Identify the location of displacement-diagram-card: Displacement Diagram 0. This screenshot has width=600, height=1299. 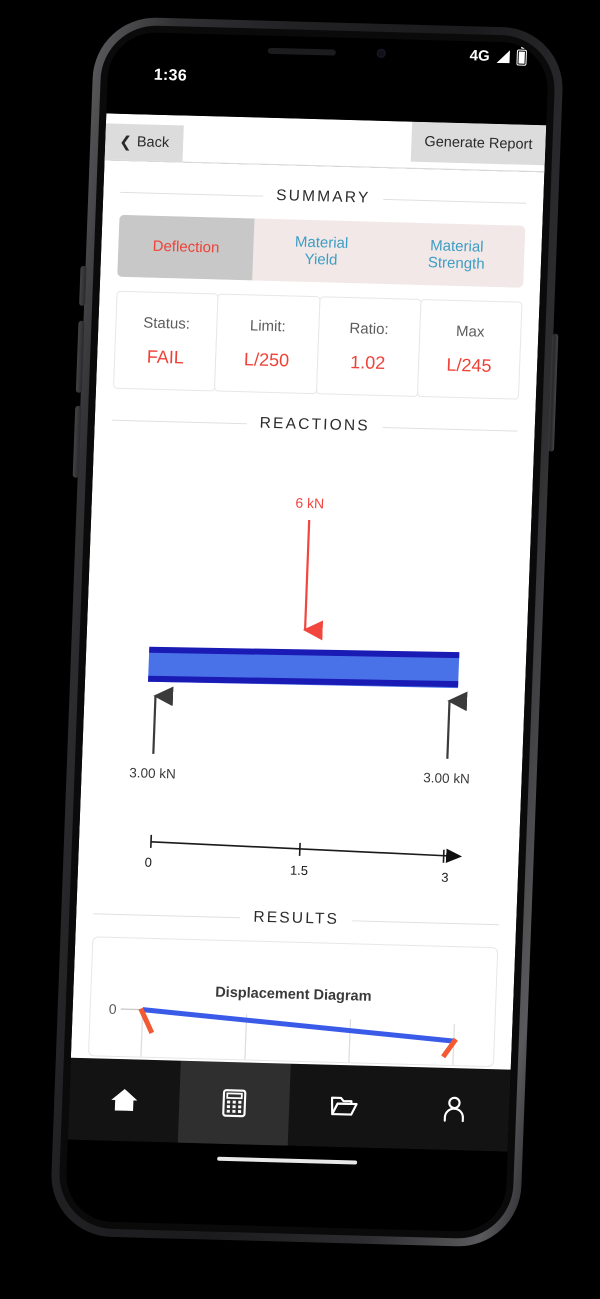
(293, 1002).